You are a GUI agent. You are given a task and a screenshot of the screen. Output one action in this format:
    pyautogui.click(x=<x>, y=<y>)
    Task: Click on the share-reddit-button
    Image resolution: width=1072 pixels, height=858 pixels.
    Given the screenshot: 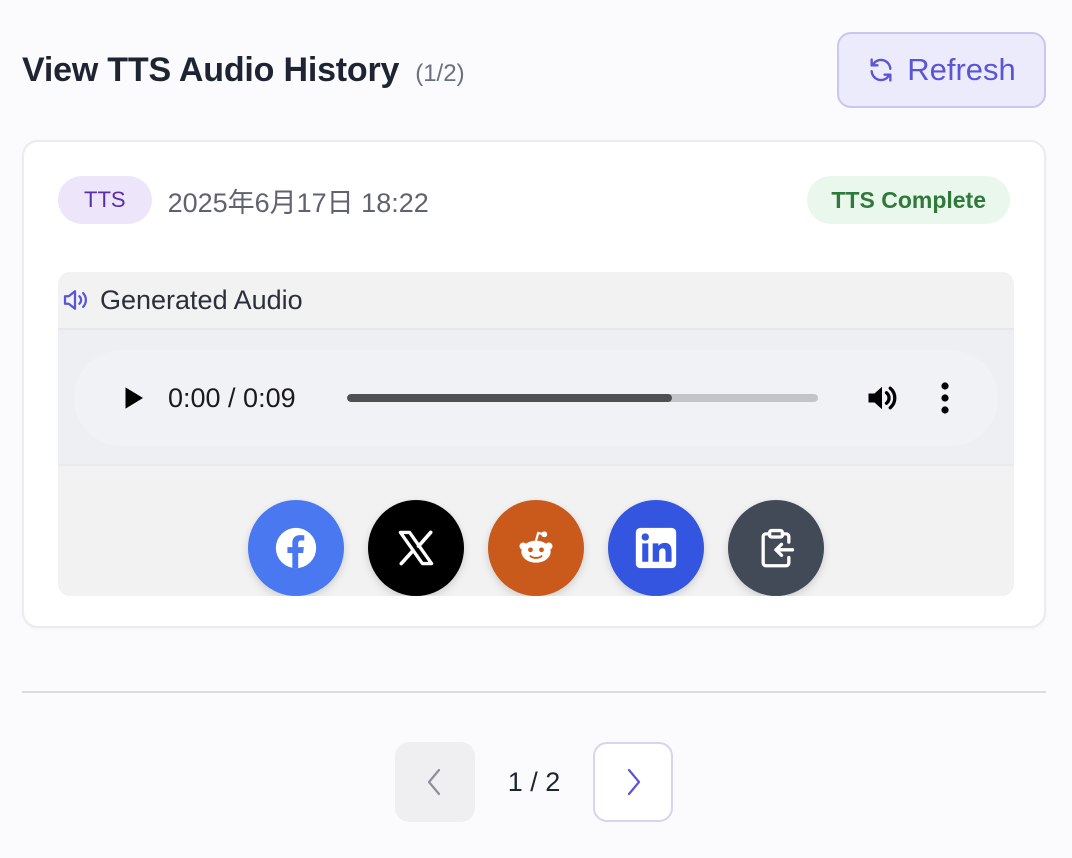 What is the action you would take?
    pyautogui.click(x=536, y=548)
    